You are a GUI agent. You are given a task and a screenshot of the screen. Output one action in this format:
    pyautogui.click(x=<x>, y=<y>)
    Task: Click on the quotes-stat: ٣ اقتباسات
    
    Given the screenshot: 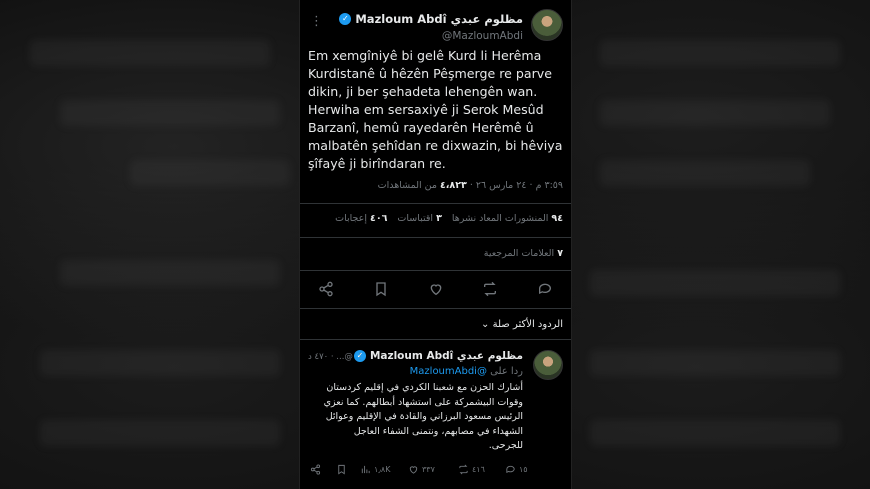 What is the action you would take?
    pyautogui.click(x=419, y=218)
    